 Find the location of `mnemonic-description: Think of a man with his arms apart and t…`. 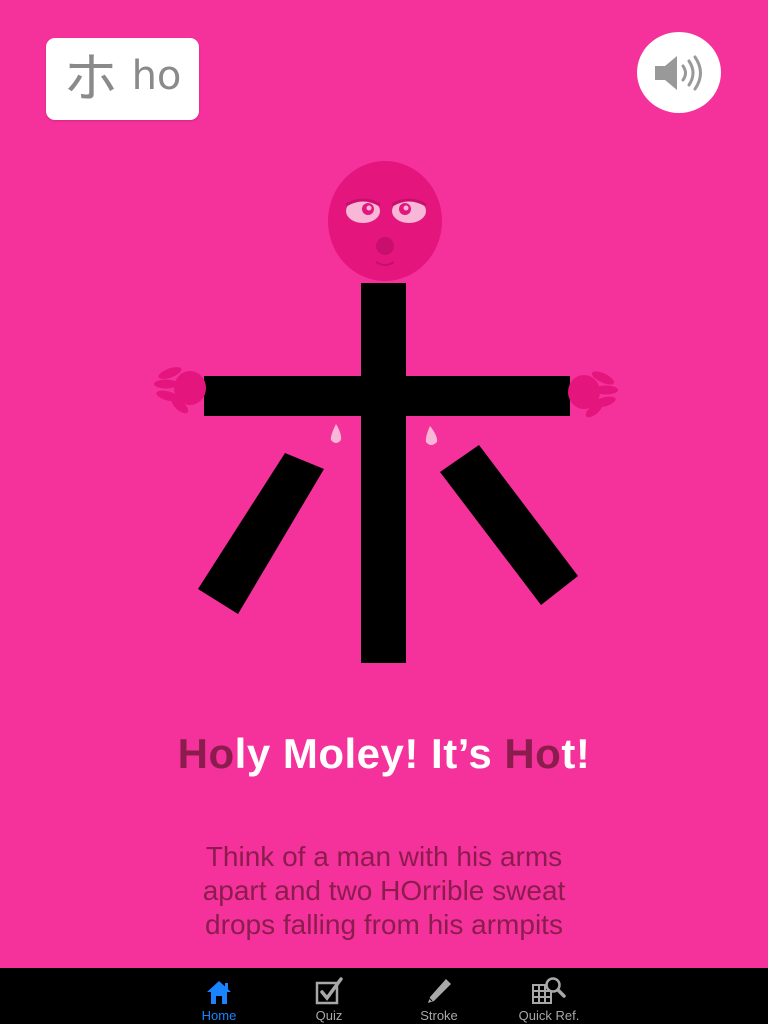

mnemonic-description: Think of a man with his arms apart and t… is located at coordinates (384, 891).